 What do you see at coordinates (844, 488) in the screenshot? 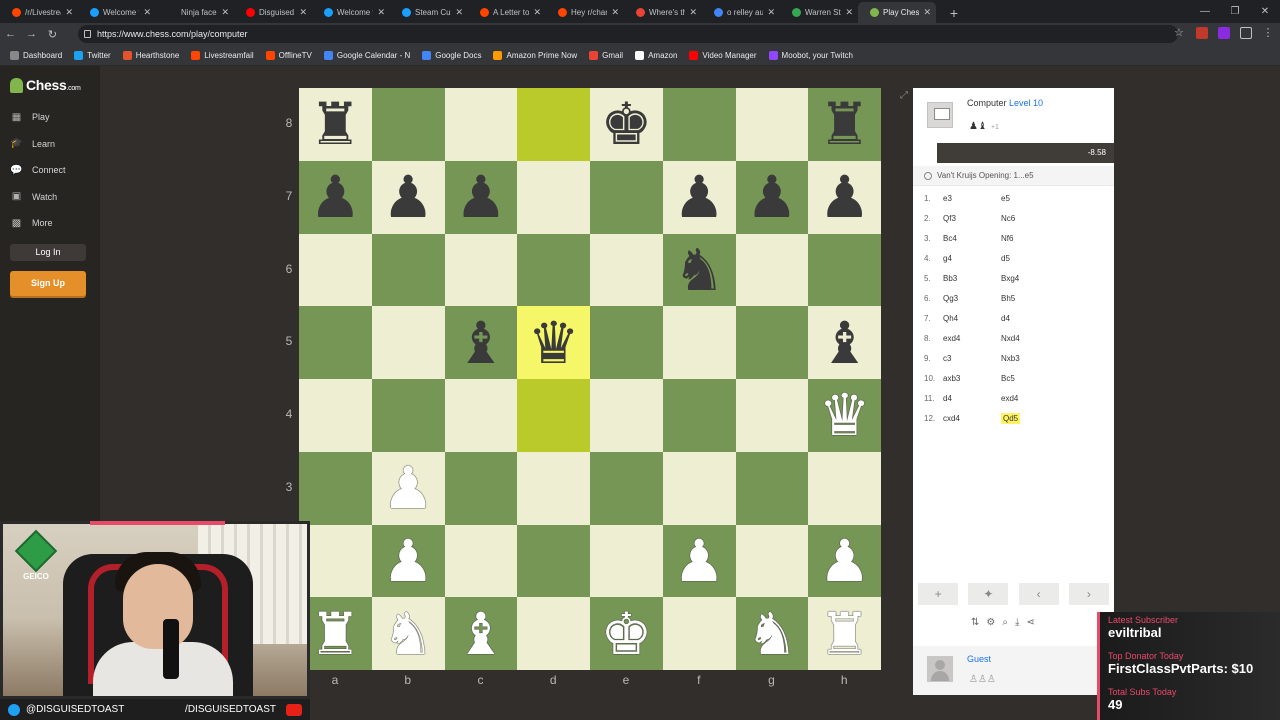
I see `square-h3` at bounding box center [844, 488].